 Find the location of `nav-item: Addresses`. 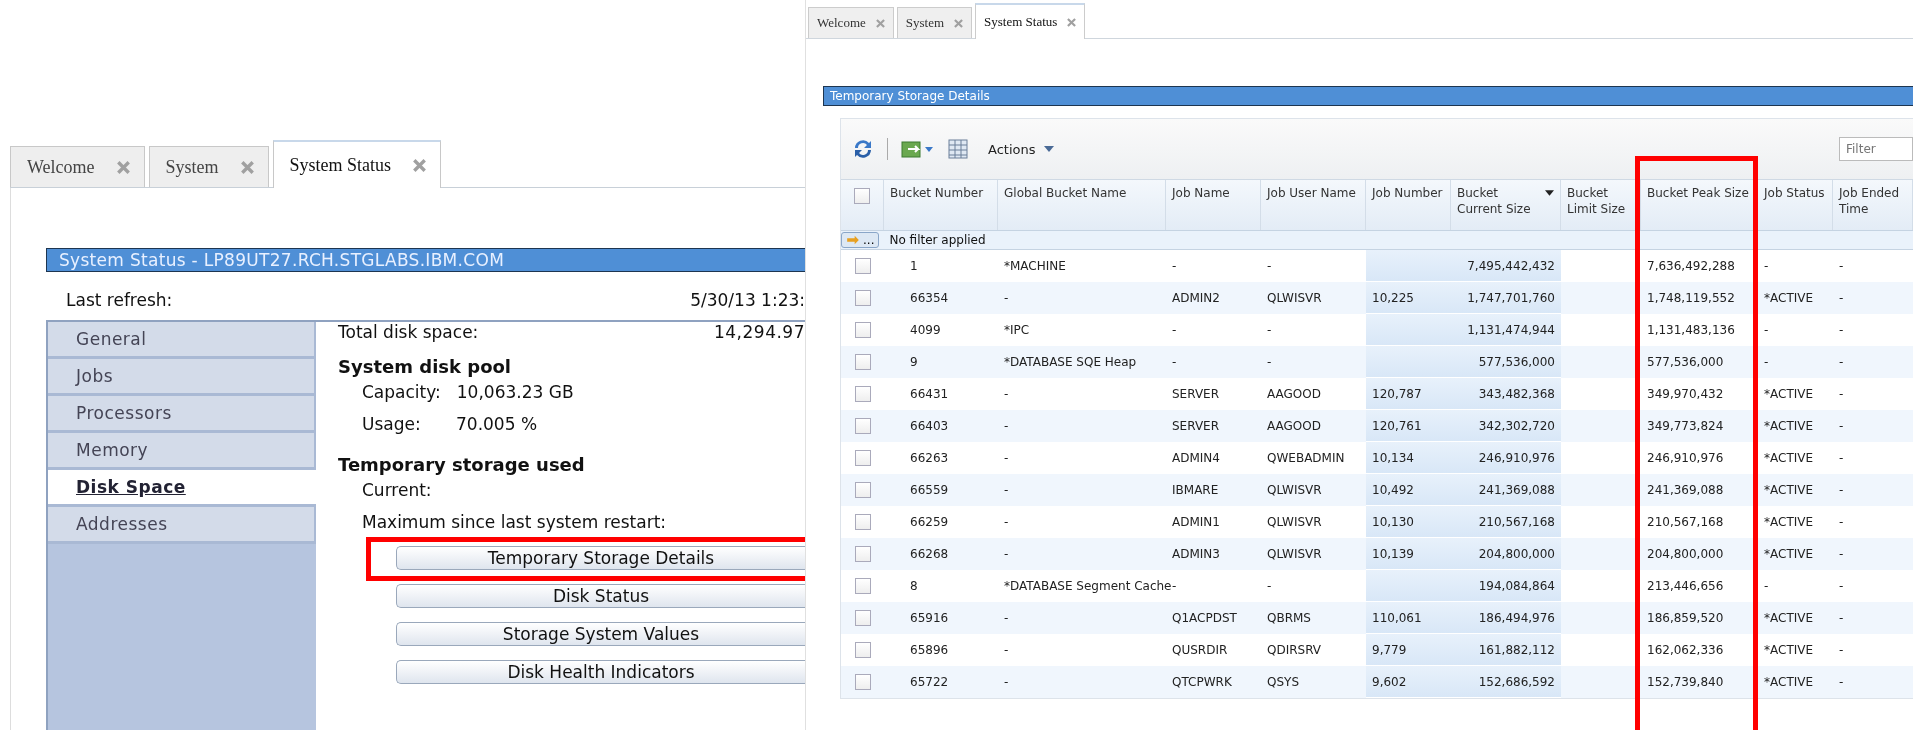

nav-item: Addresses is located at coordinates (182, 525).